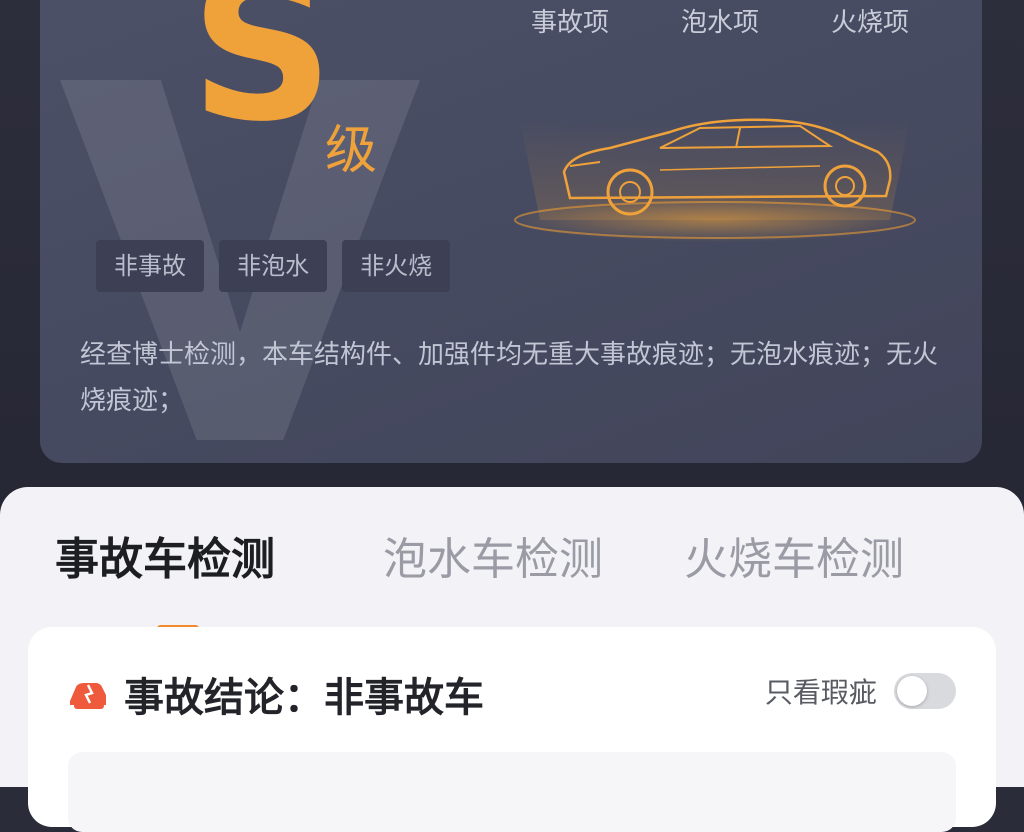 This screenshot has width=1024, height=832. Describe the element at coordinates (493, 560) in the screenshot. I see `tab-flood-detection: 泡水车检测` at that location.